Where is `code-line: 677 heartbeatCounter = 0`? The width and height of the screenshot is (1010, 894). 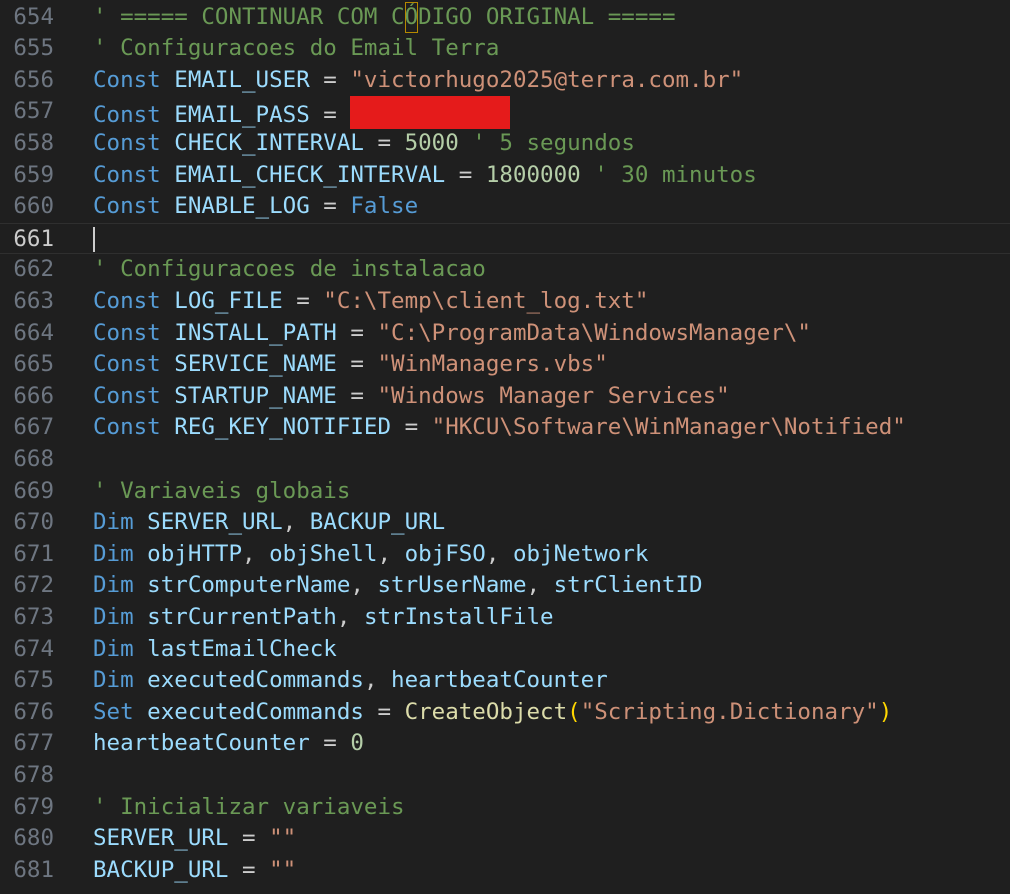
code-line: 677 heartbeatCounter = 0 is located at coordinates (505, 744).